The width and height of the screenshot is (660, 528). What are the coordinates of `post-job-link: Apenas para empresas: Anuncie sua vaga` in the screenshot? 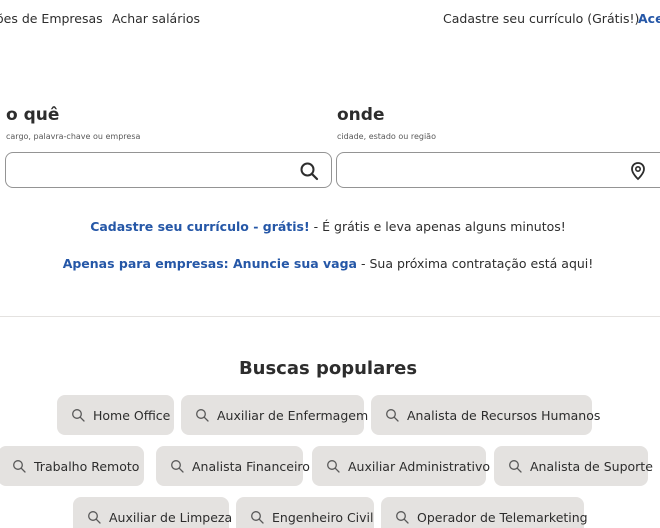 It's located at (210, 263).